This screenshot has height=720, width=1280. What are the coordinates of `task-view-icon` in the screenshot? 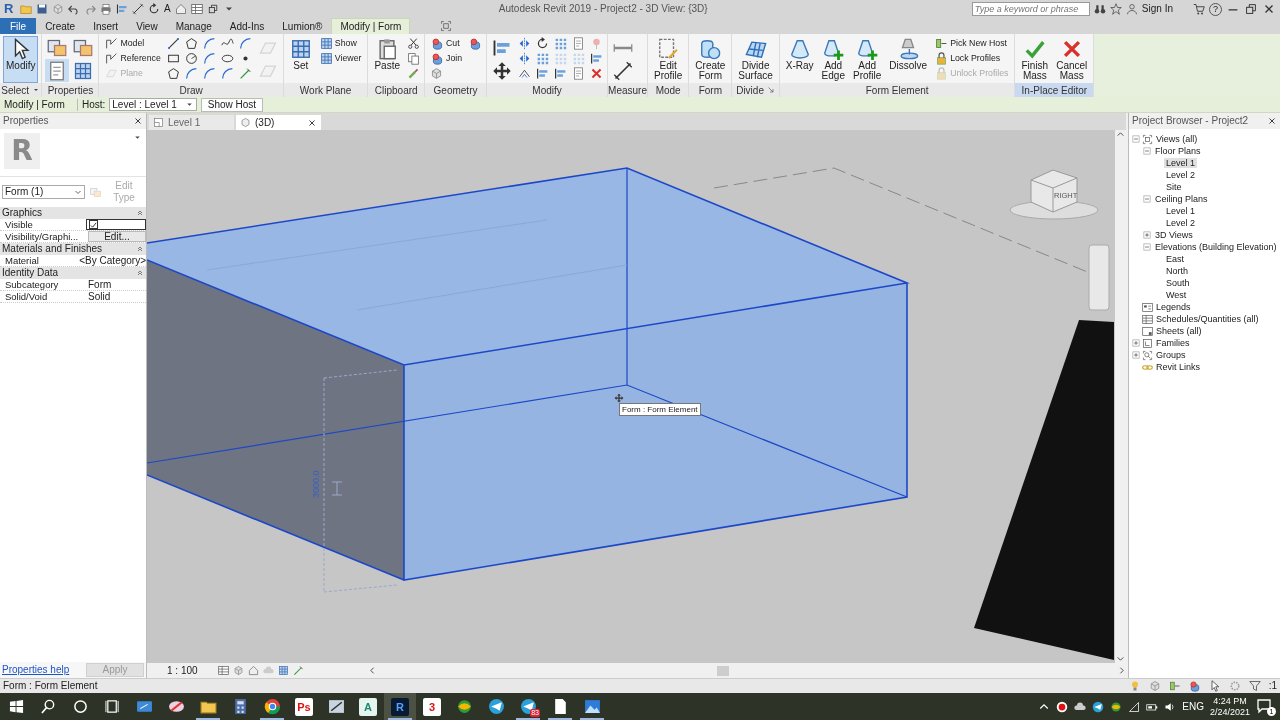 It's located at (112, 706).